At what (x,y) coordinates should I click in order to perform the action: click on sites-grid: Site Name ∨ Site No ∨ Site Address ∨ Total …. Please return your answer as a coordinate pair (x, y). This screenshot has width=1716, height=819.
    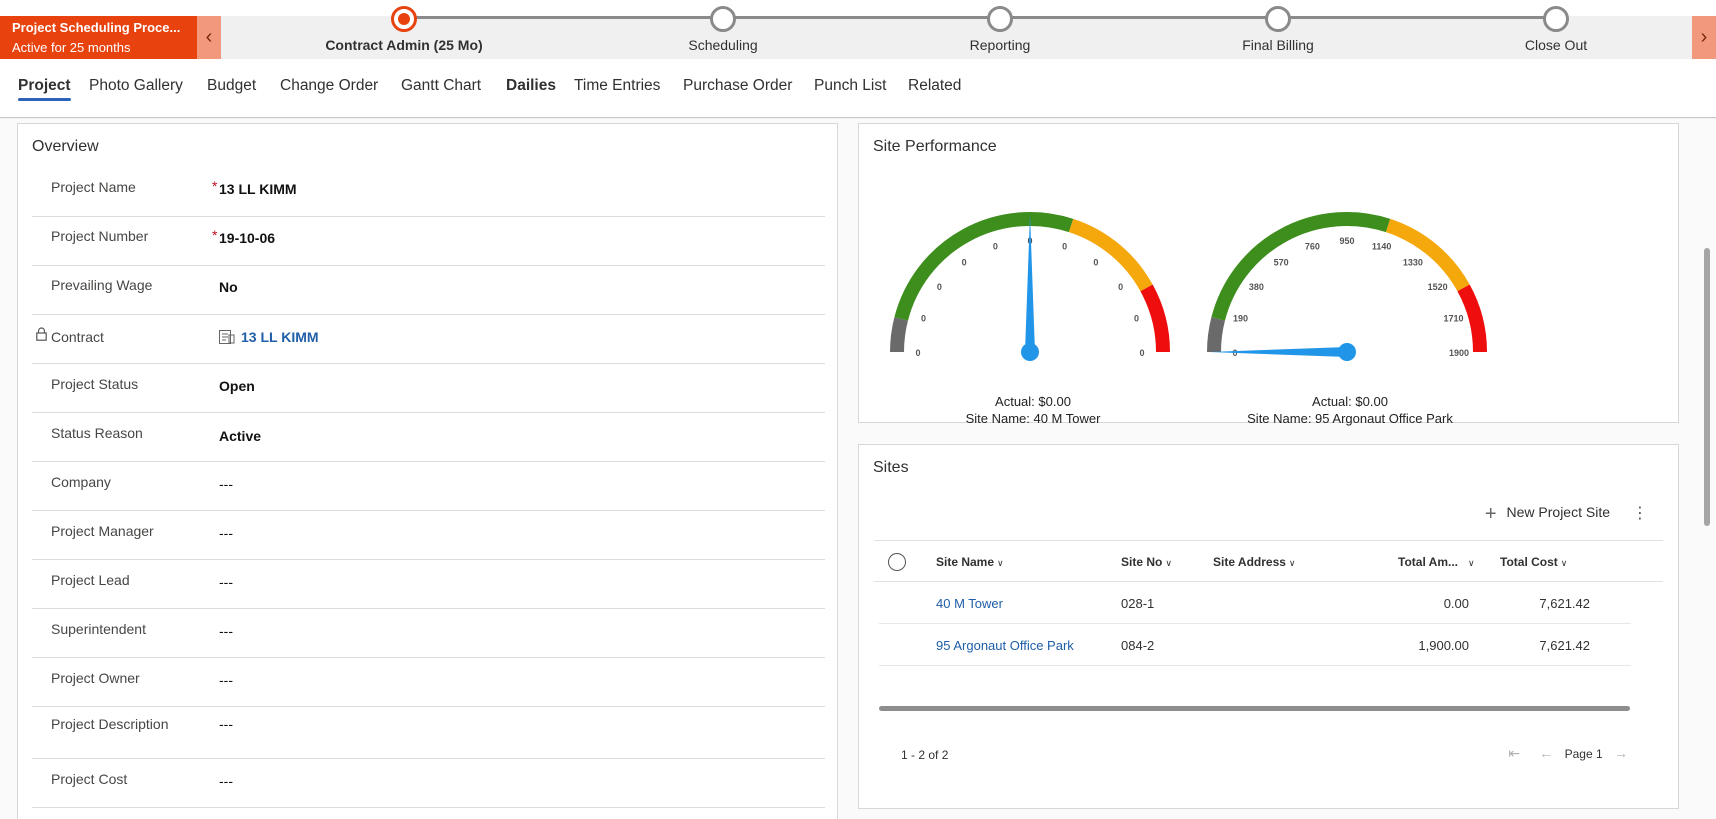
    Looking at the image, I should click on (1268, 603).